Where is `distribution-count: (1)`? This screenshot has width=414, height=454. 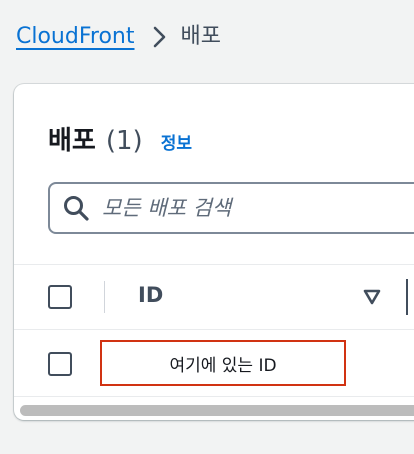 distribution-count: (1) is located at coordinates (124, 141).